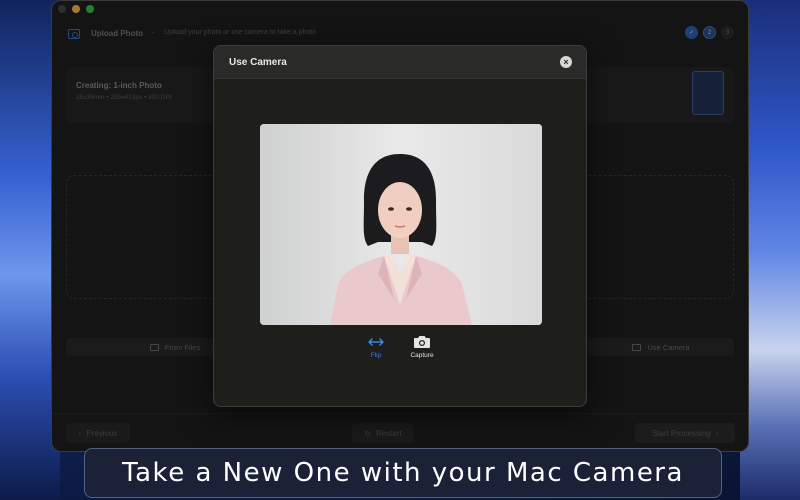 Image resolution: width=800 pixels, height=500 pixels. Describe the element at coordinates (376, 342) in the screenshot. I see `flip-horizontal-icon` at that location.